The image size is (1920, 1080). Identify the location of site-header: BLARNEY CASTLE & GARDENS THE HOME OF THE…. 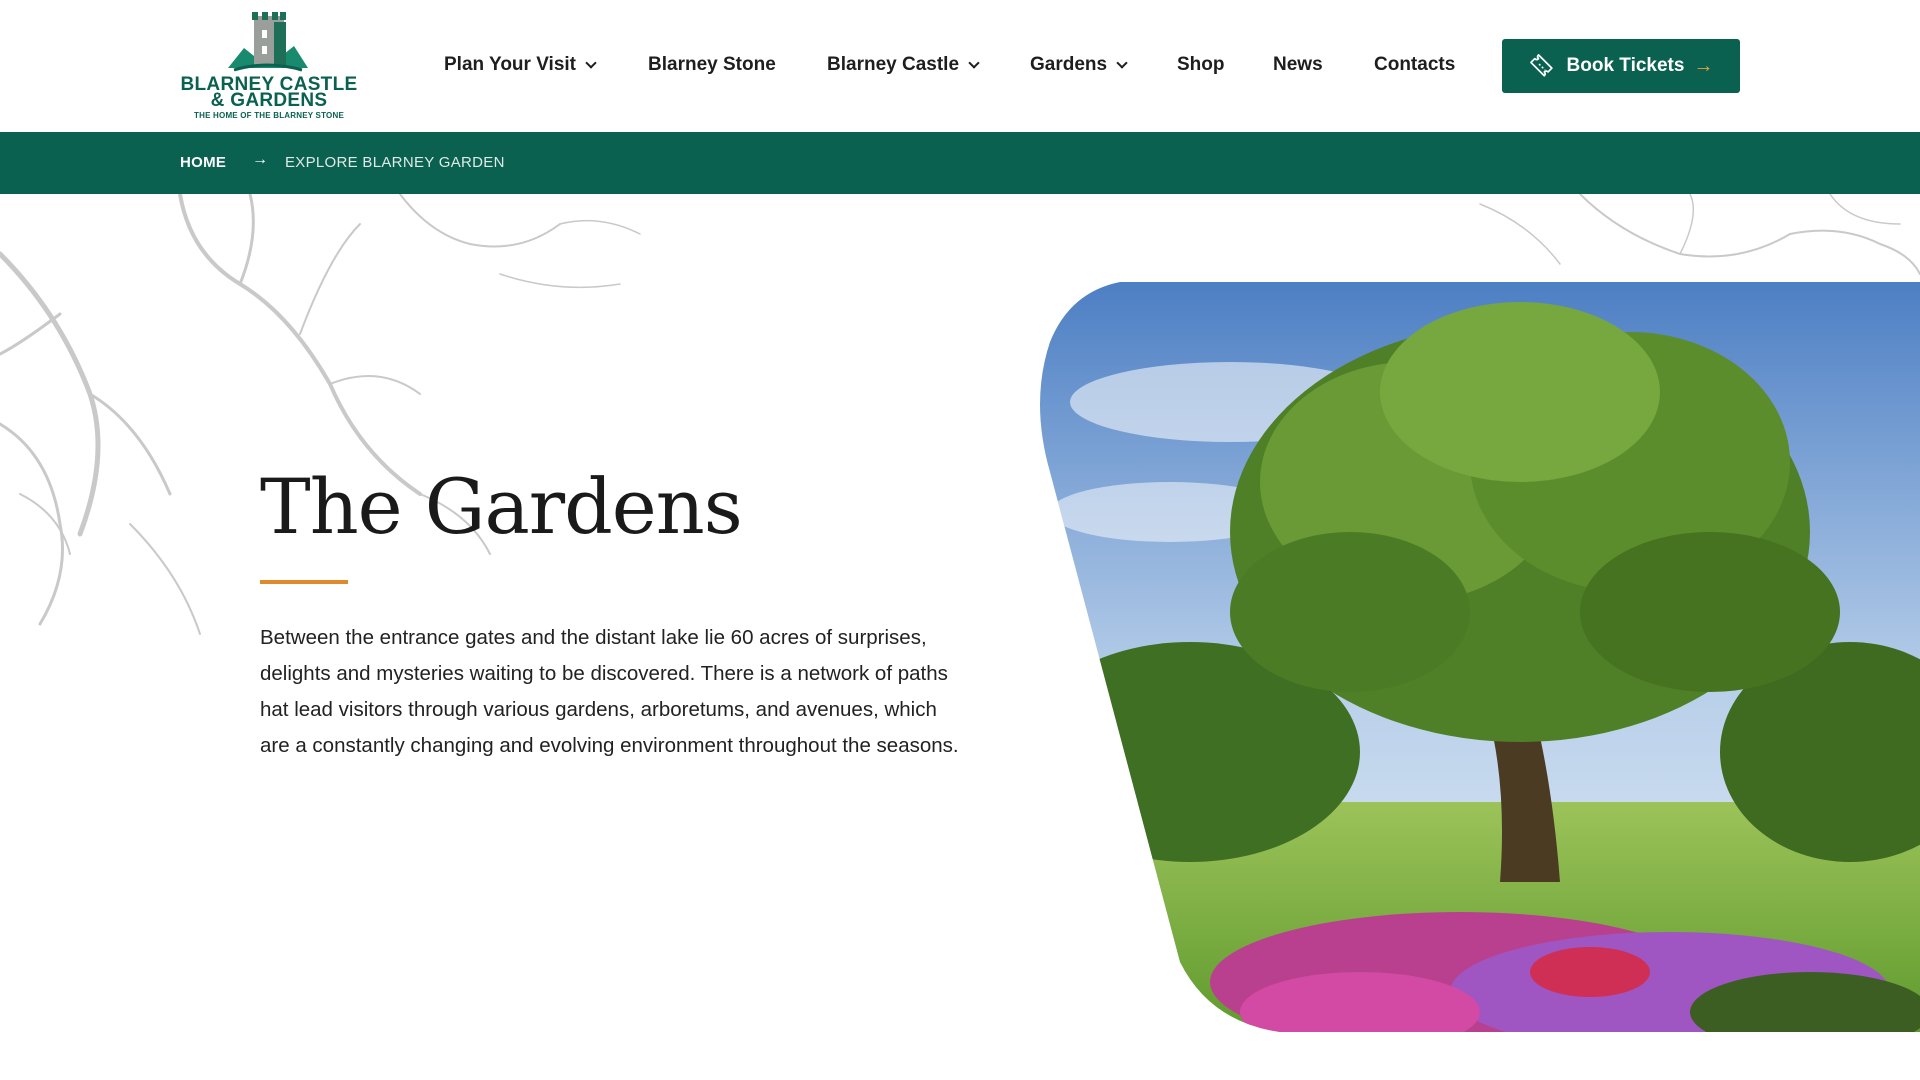
(960, 66).